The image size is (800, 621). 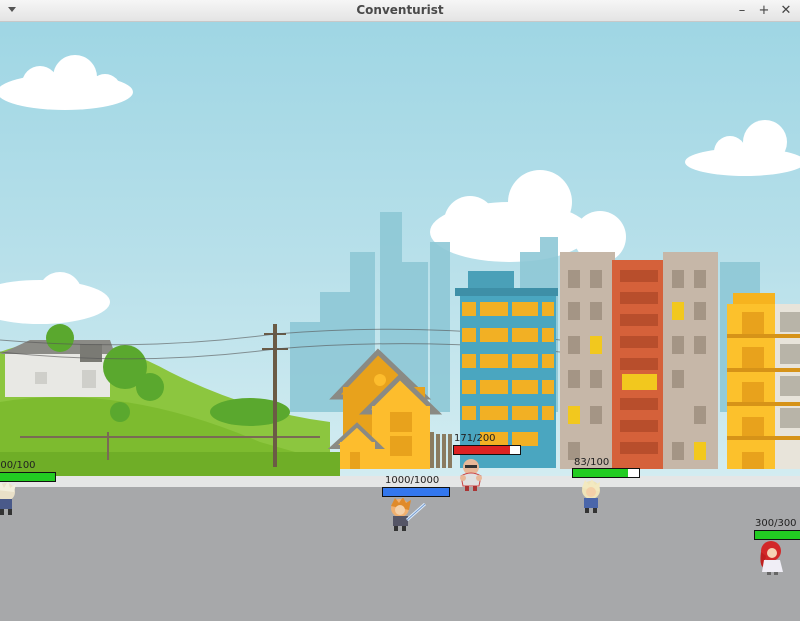 I want to click on hp-bar-red-haired-girl, so click(x=777, y=535).